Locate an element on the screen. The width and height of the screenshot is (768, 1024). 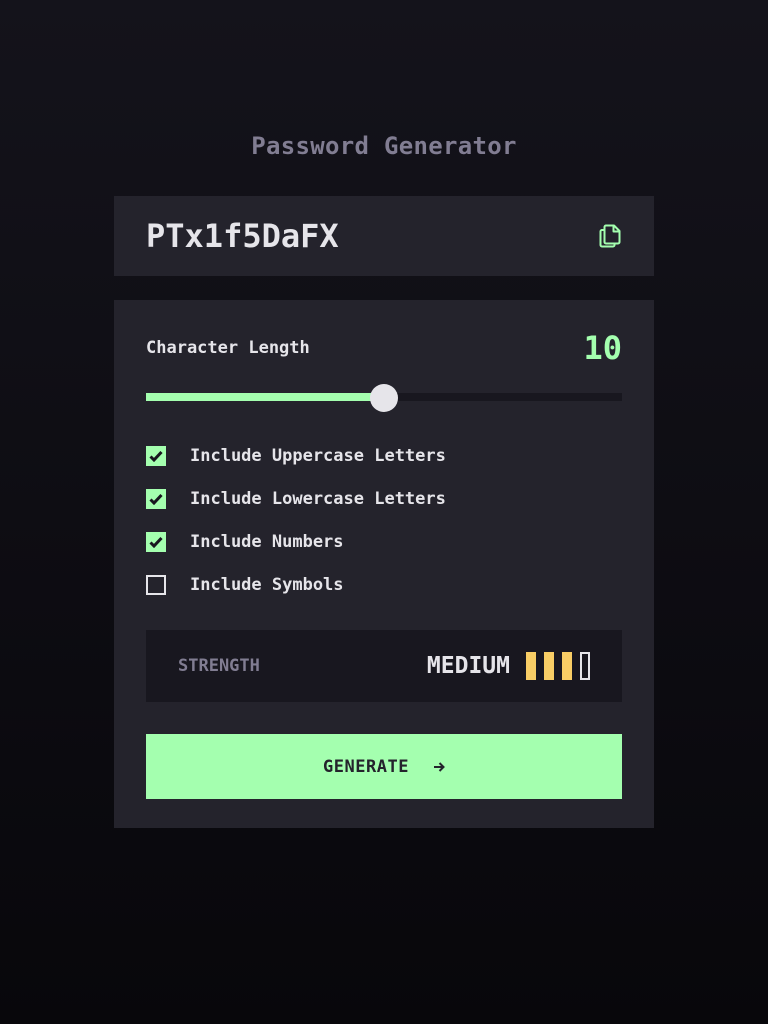
slider-thumb is located at coordinates (384, 398).